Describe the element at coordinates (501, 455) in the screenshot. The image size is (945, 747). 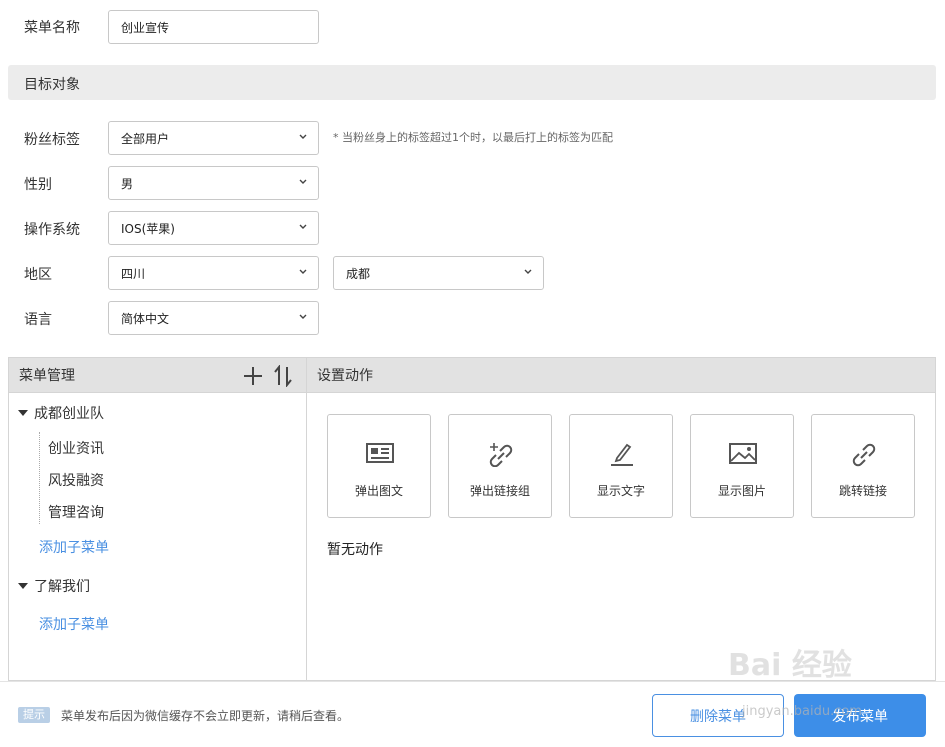
I see `link-add-icon` at that location.